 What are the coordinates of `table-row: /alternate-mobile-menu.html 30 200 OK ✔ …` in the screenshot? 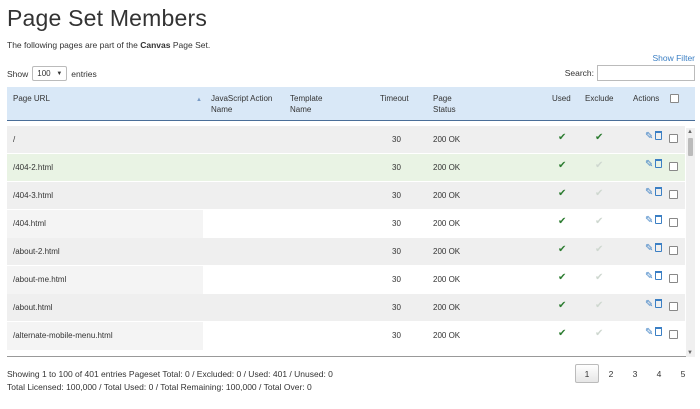 It's located at (346, 336).